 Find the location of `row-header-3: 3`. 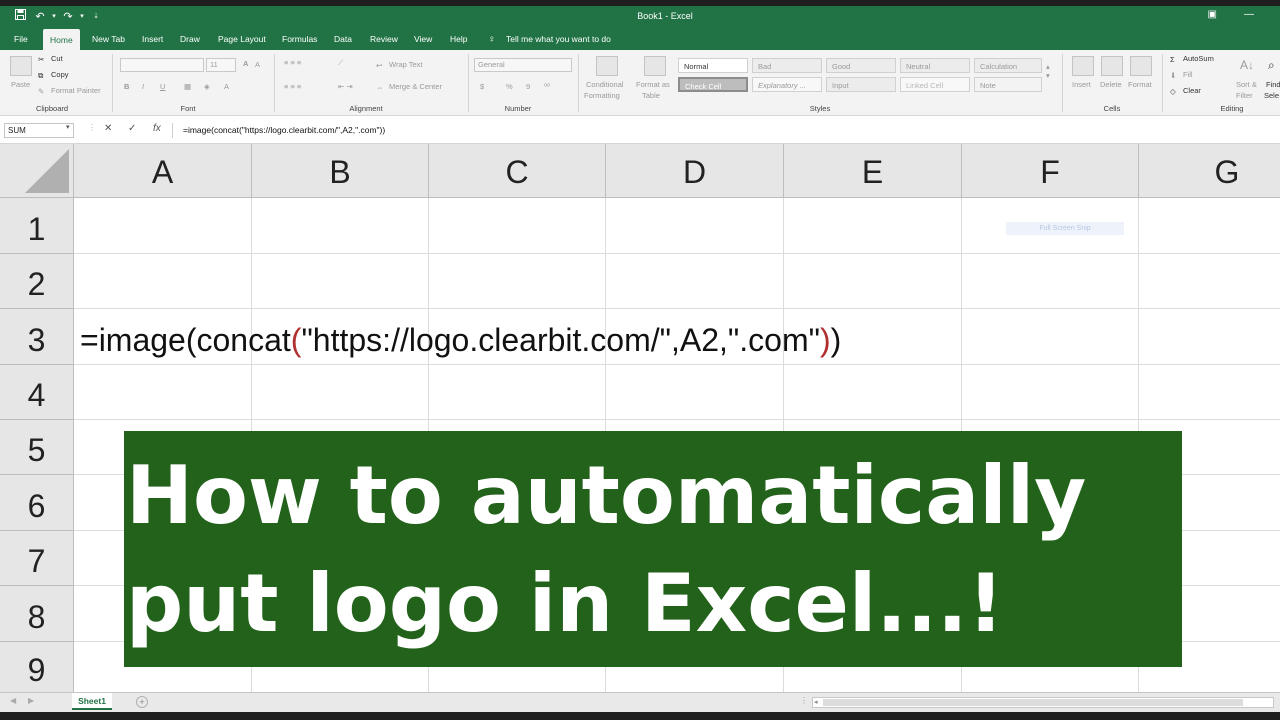

row-header-3: 3 is located at coordinates (37, 337).